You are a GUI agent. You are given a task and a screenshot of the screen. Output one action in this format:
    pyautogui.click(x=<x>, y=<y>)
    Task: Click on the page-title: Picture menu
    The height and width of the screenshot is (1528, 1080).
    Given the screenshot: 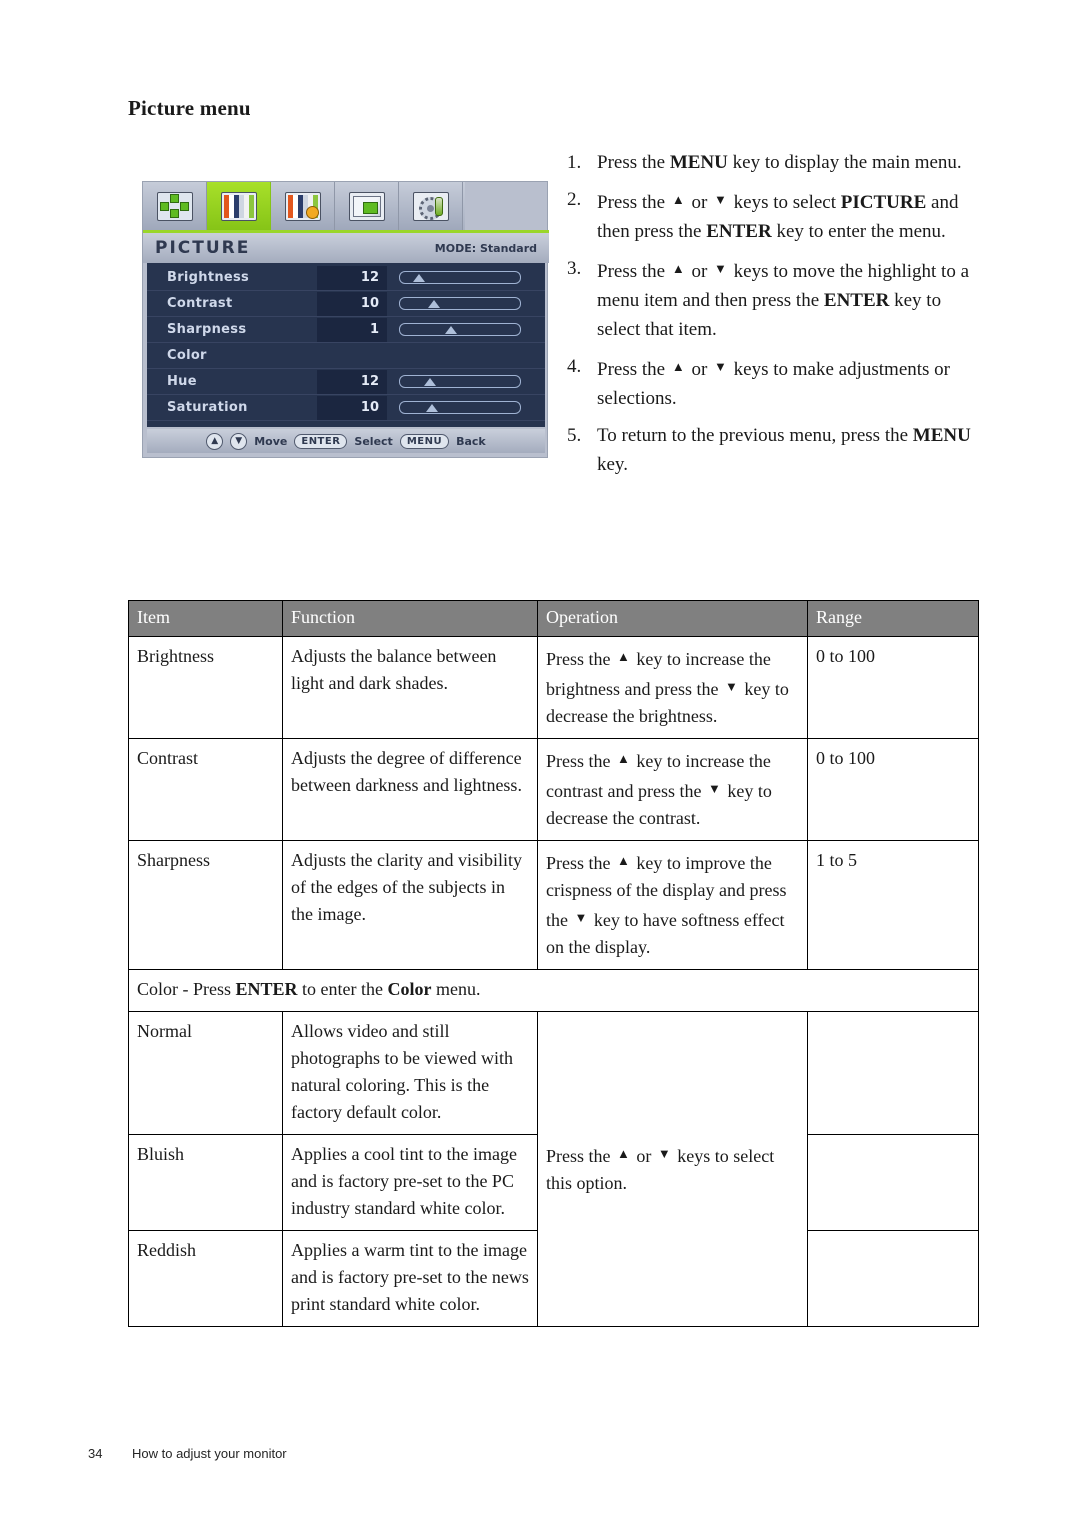 What is the action you would take?
    pyautogui.click(x=189, y=108)
    